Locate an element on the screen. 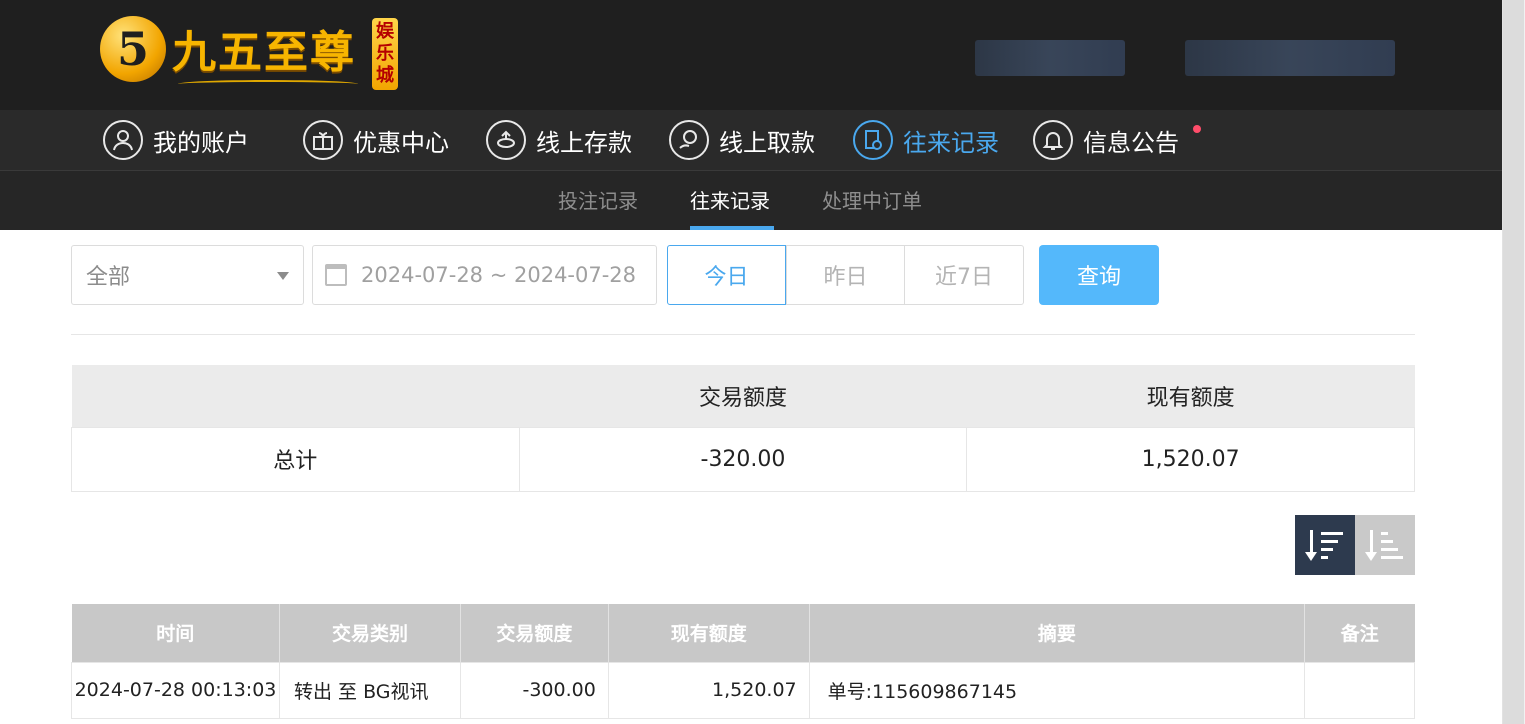  calendar-icon is located at coordinates (336, 275).